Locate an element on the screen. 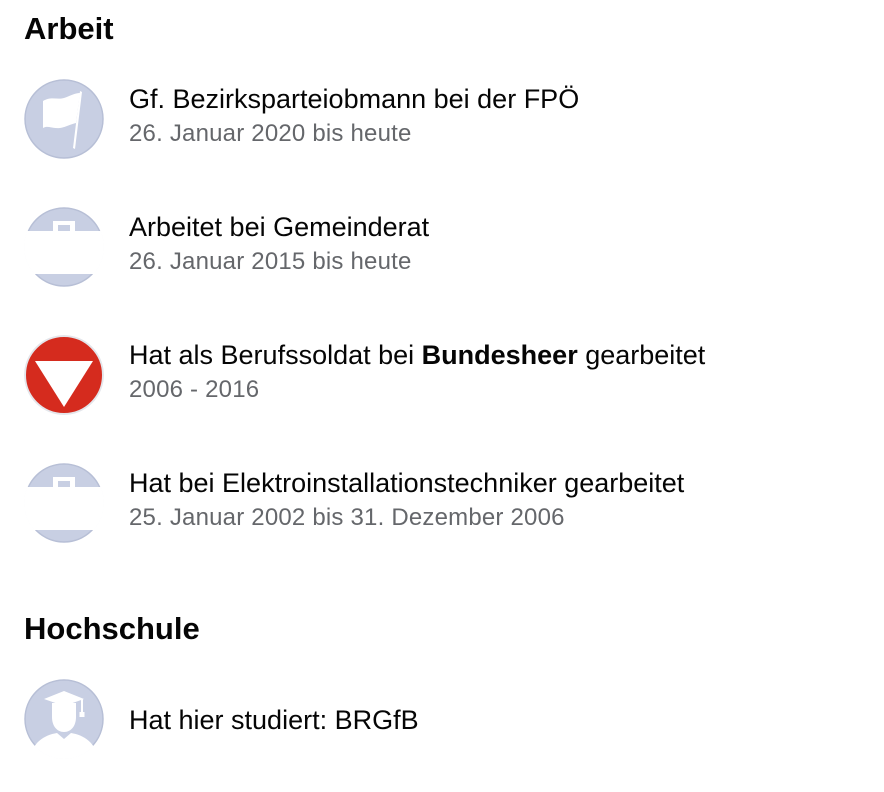  entry-title: Gf. Bezirksparteiobmann bei der FPÖ is located at coordinates (354, 99).